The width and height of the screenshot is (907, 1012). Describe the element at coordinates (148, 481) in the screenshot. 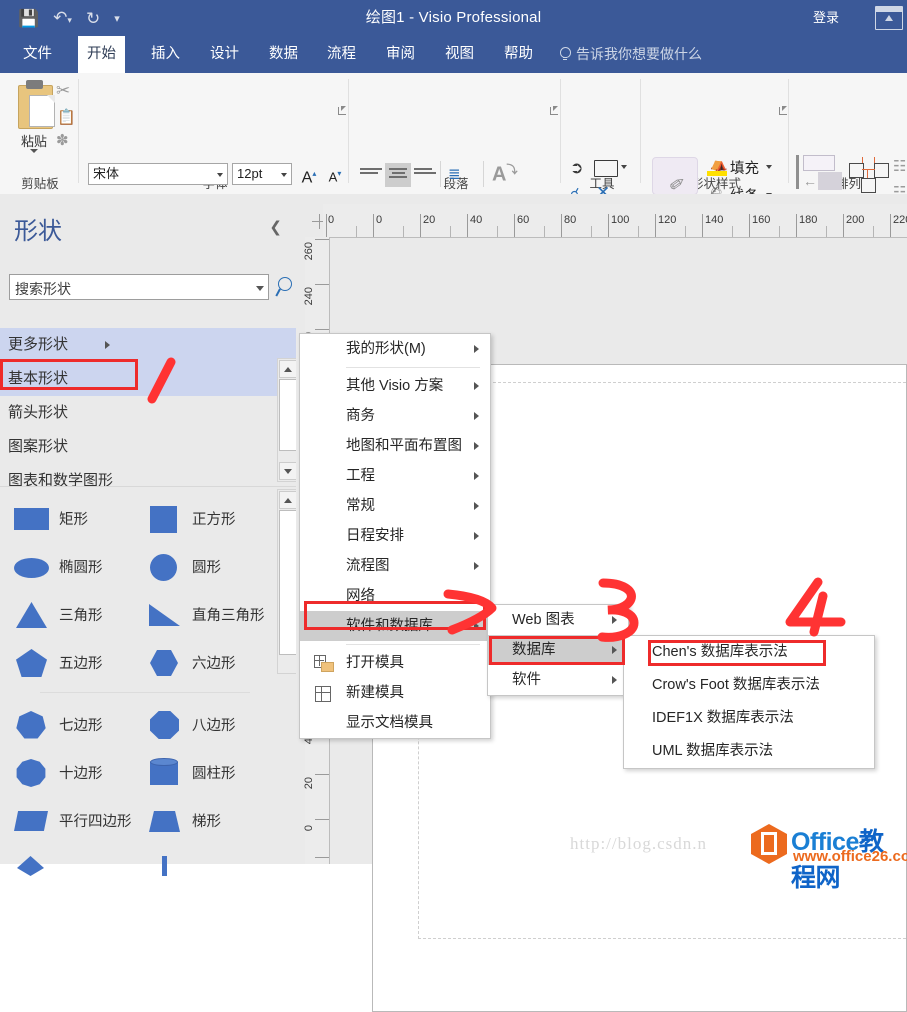

I see `category-chart-math-shapes: 图表和数学图形` at that location.